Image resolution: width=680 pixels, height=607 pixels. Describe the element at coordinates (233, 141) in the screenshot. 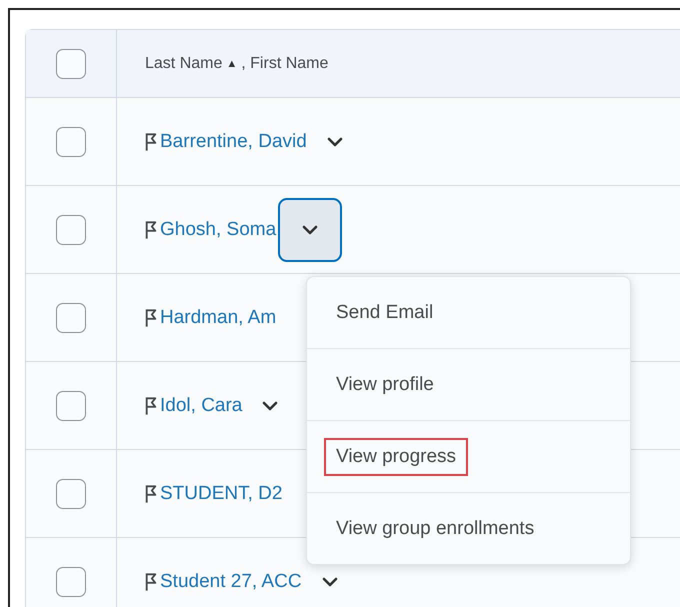

I see `student-link: Barrentine, David` at that location.